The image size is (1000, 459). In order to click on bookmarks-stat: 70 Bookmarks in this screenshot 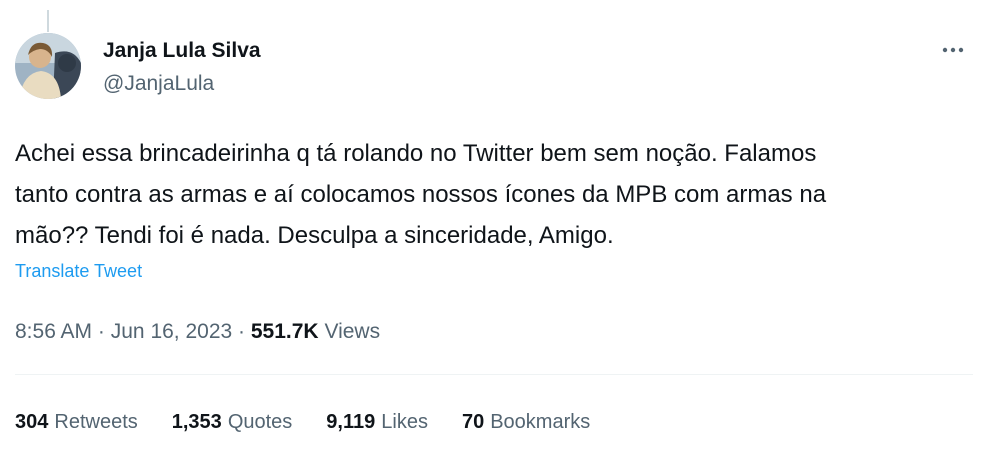, I will do `click(526, 422)`.